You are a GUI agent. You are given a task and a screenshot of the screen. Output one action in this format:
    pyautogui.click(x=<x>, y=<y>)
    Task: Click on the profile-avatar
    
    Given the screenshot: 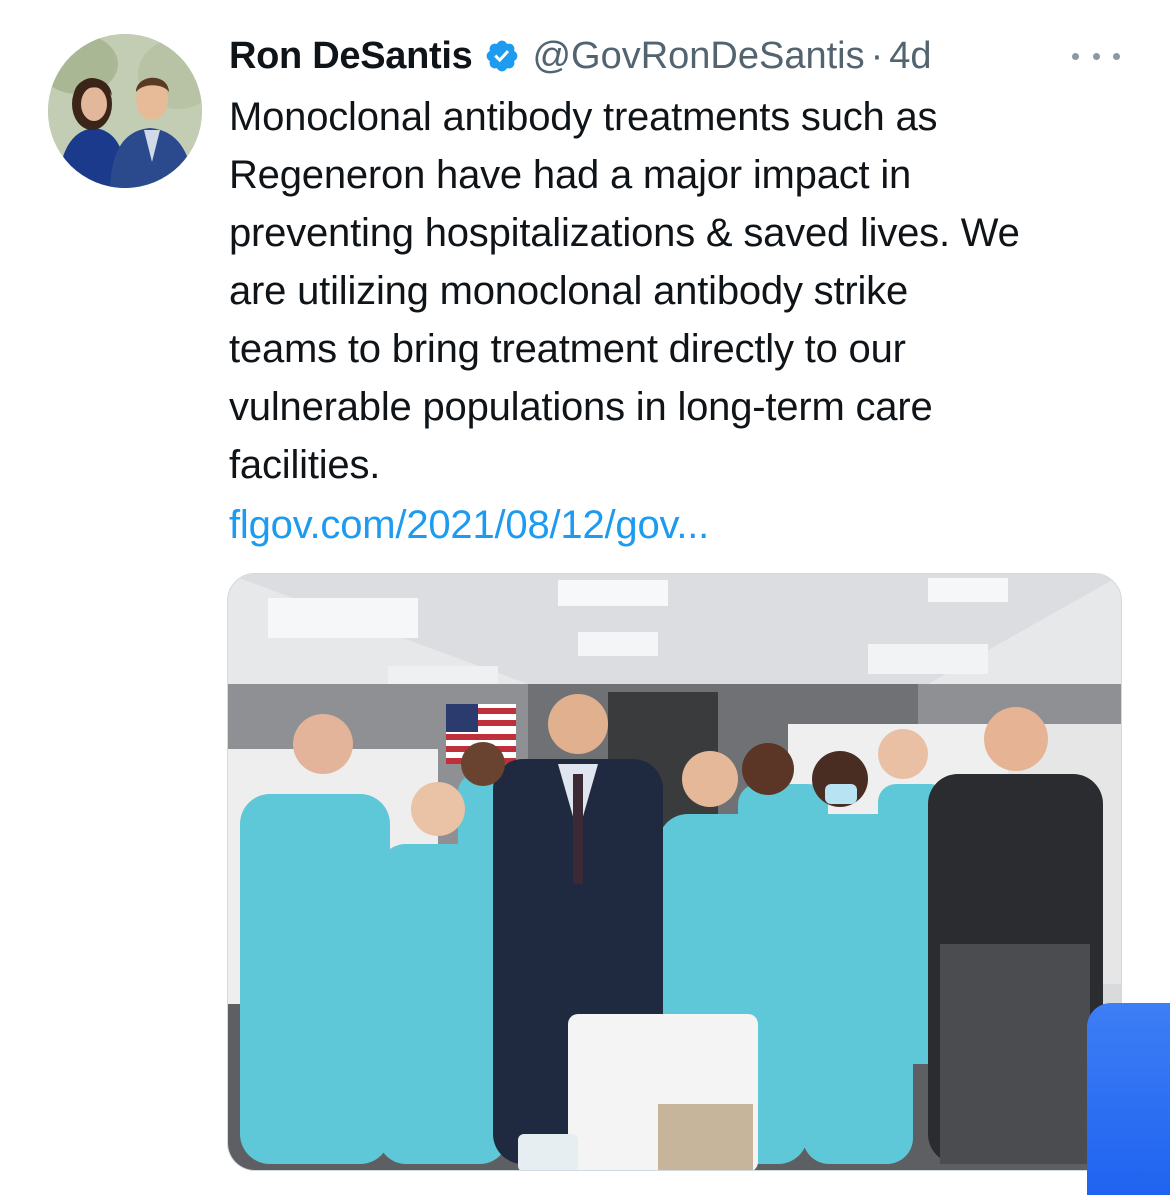 What is the action you would take?
    pyautogui.click(x=125, y=111)
    